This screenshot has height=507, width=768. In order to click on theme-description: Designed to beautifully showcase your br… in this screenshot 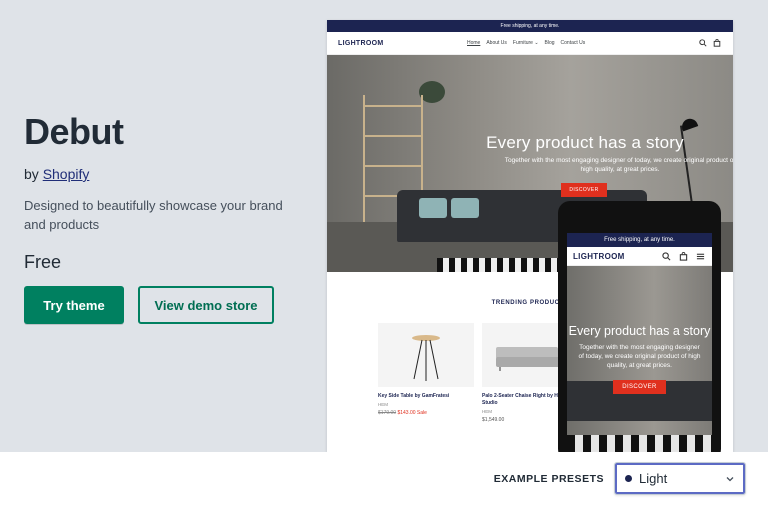, I will do `click(153, 215)`.